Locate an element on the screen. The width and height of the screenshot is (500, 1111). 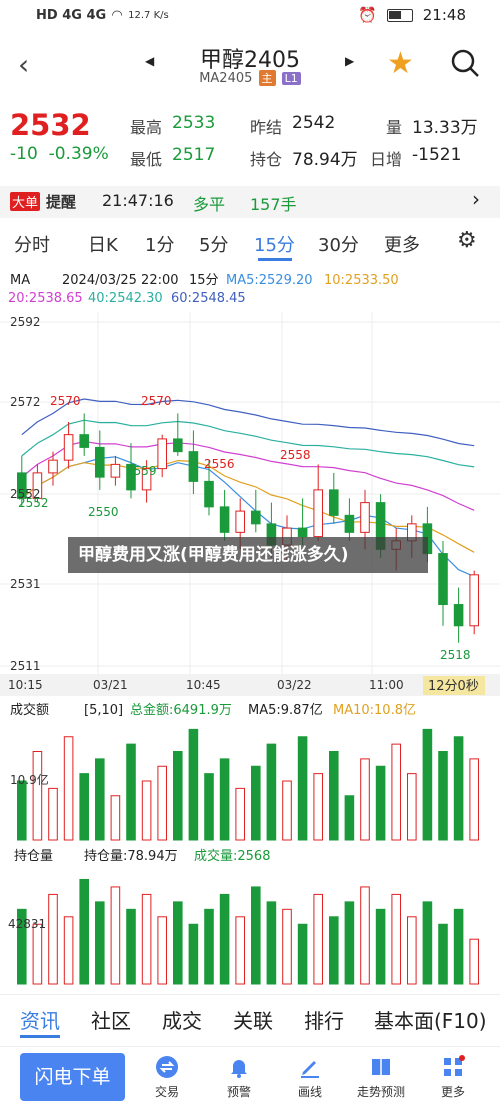
vol-param: [5,10] is located at coordinates (103, 710).